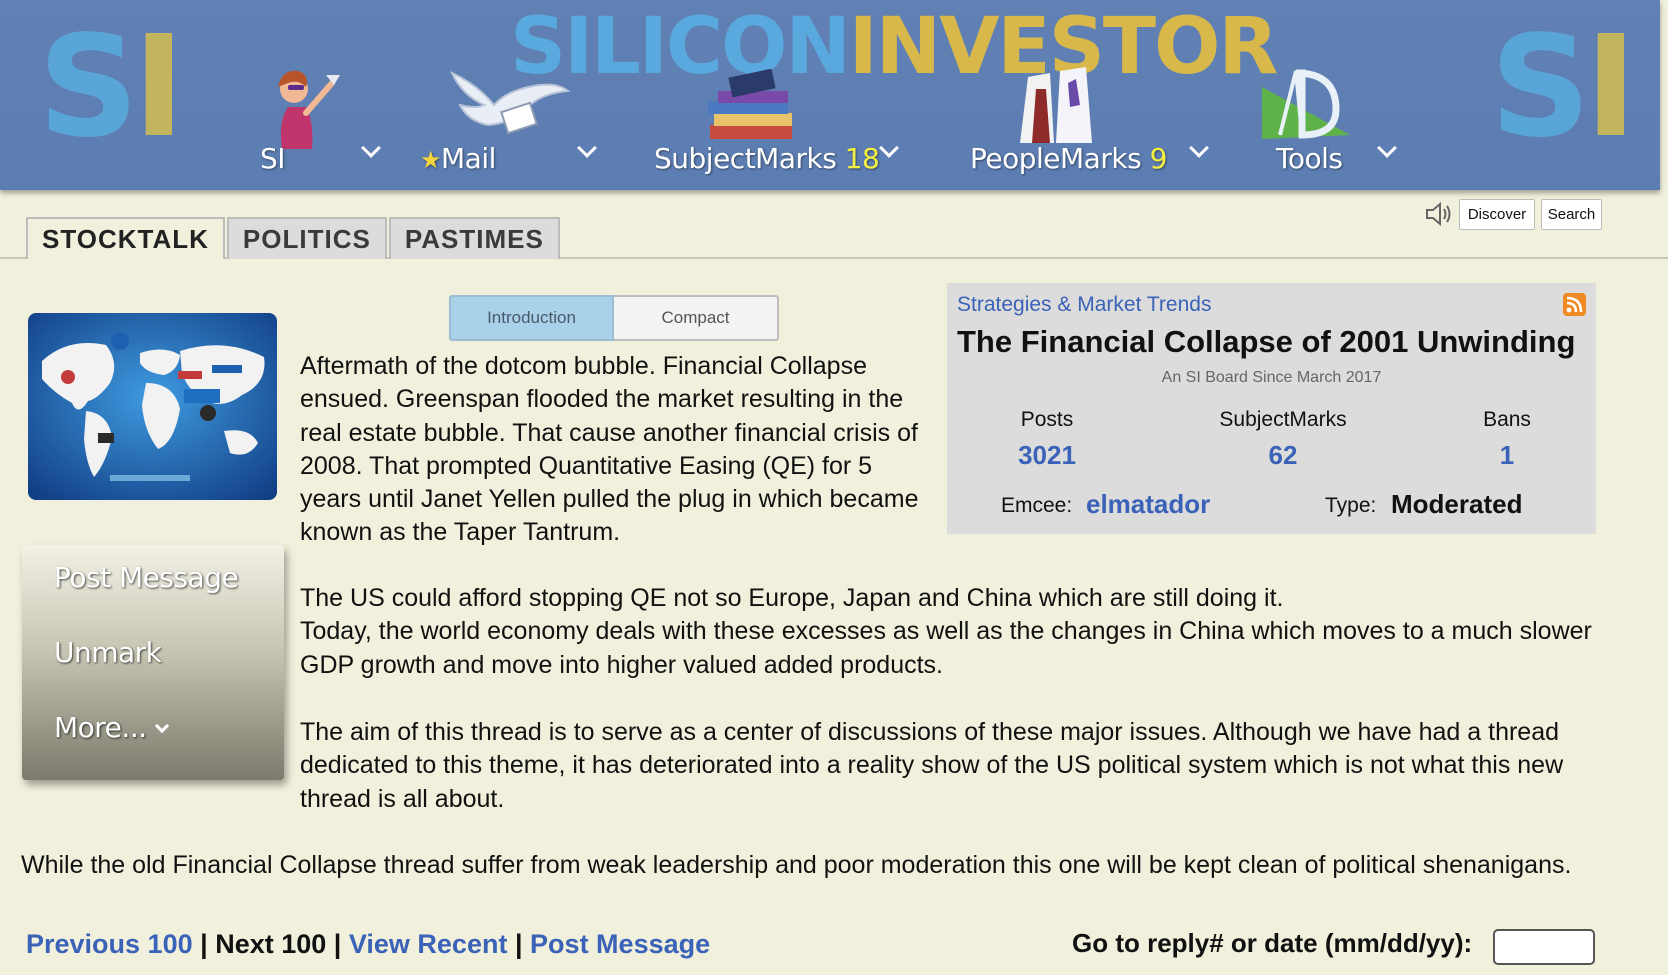 The height and width of the screenshot is (975, 1668). Describe the element at coordinates (146, 577) in the screenshot. I see `post-message-menu-item: Post Message` at that location.